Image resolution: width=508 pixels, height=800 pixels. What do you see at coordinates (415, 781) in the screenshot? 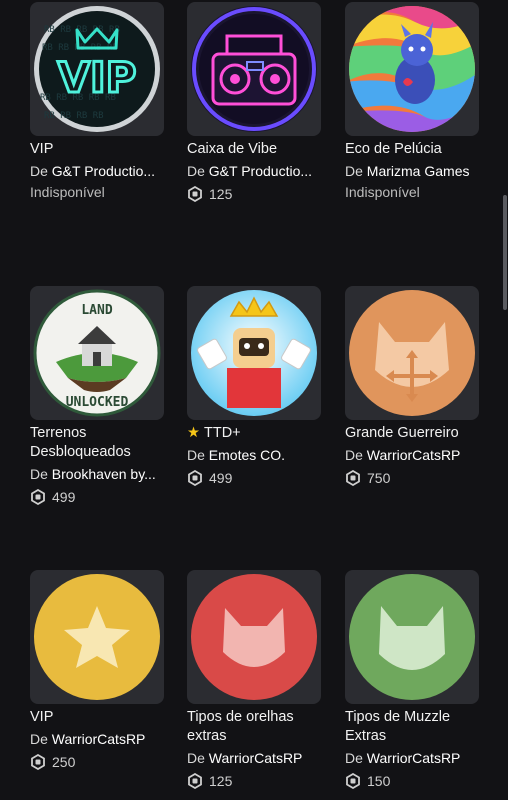
I see `item-price: 150` at bounding box center [415, 781].